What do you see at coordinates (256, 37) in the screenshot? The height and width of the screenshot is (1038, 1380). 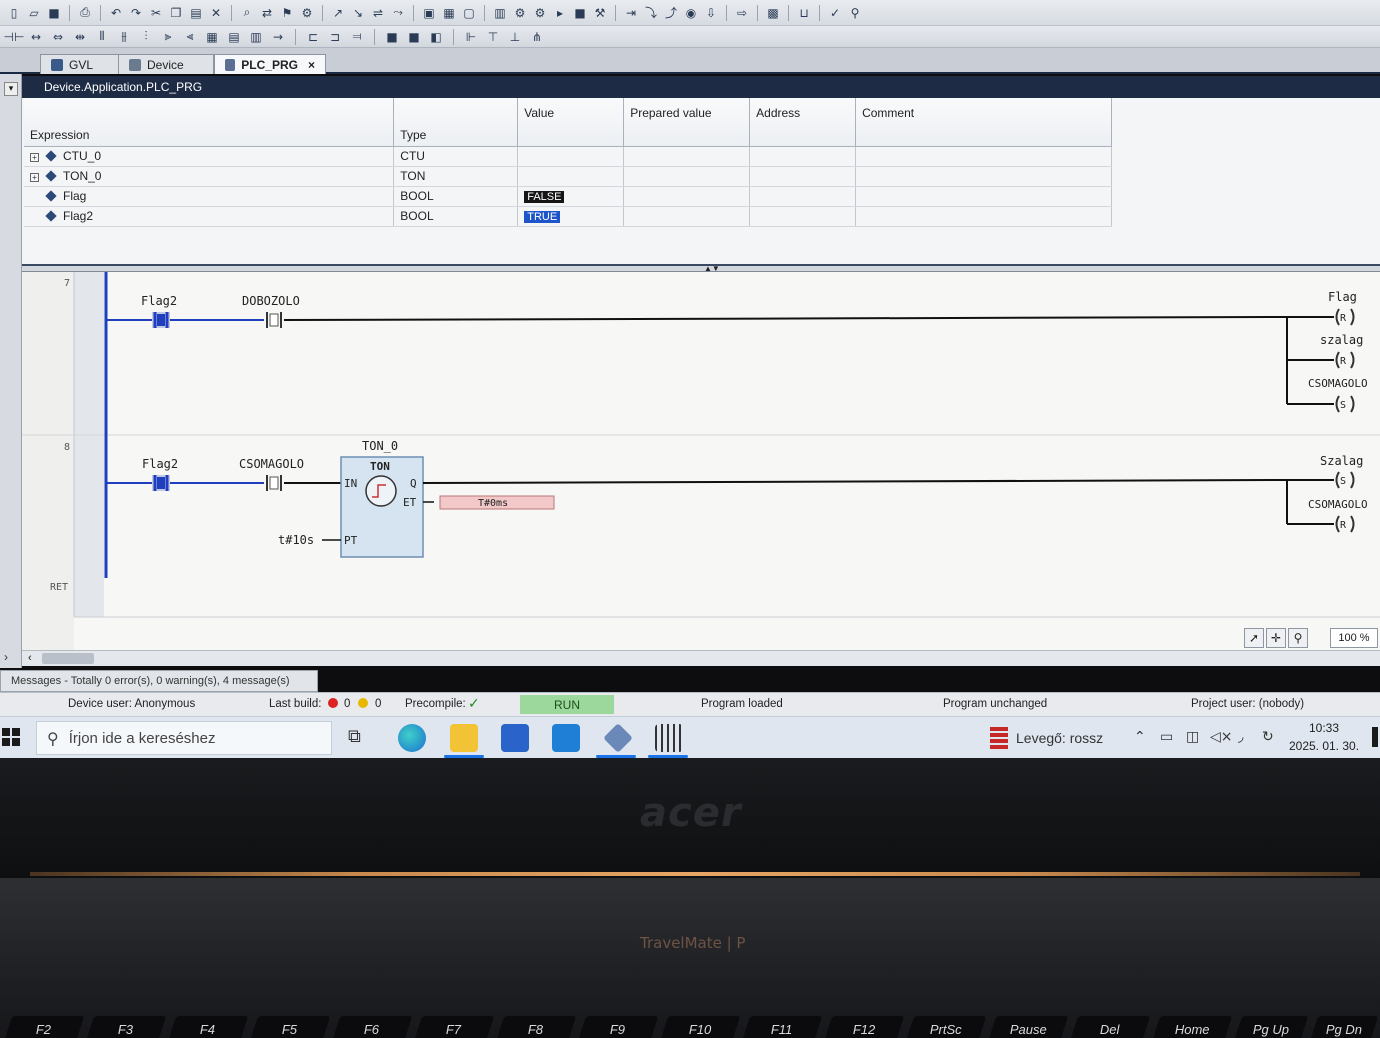 I see `box-inputs-icon: ▥` at bounding box center [256, 37].